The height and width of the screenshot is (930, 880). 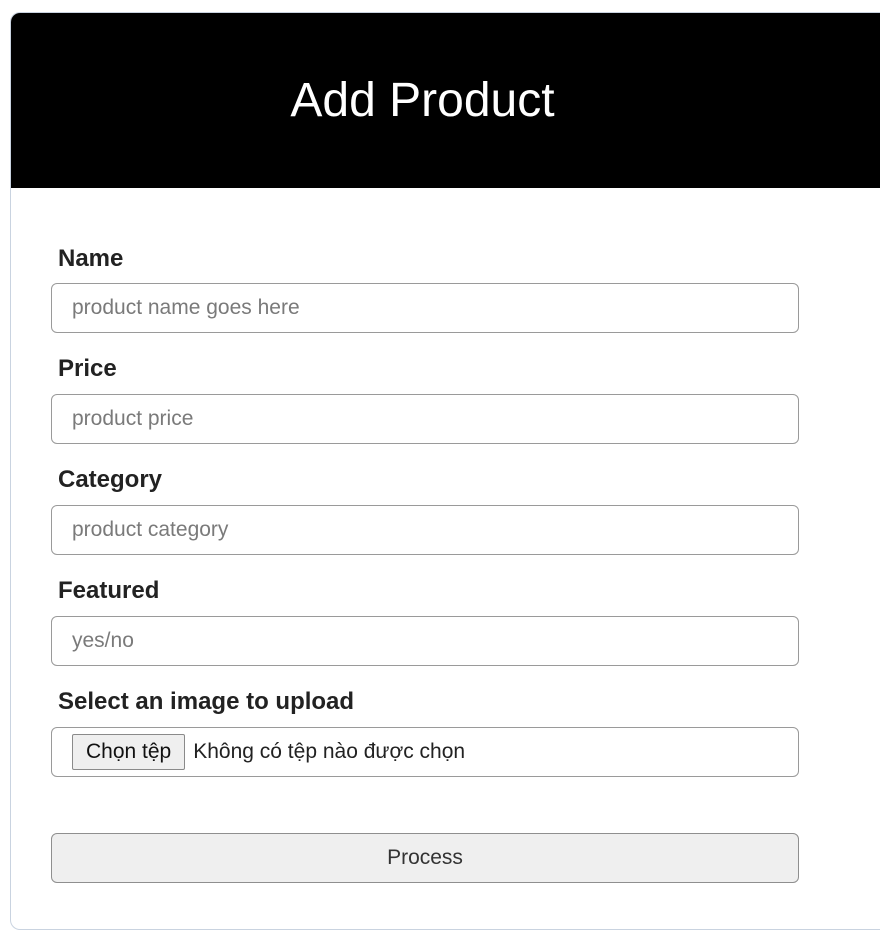 What do you see at coordinates (91, 258) in the screenshot?
I see `name-label: Name` at bounding box center [91, 258].